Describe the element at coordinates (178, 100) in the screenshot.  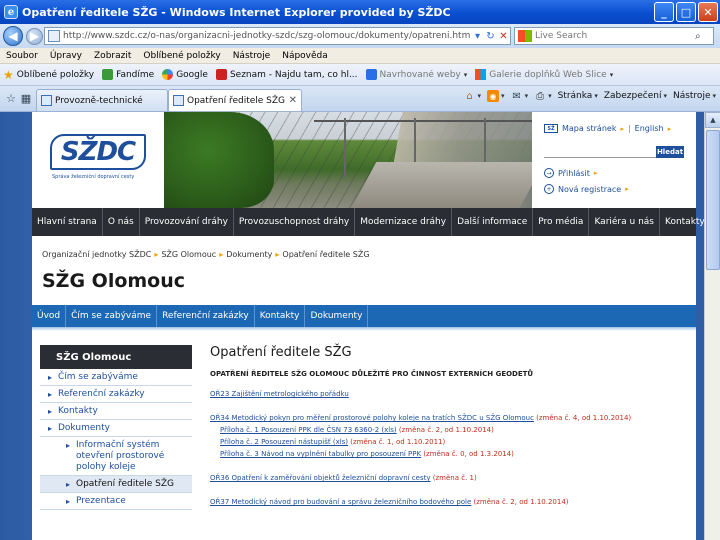
I see `page-icon` at that location.